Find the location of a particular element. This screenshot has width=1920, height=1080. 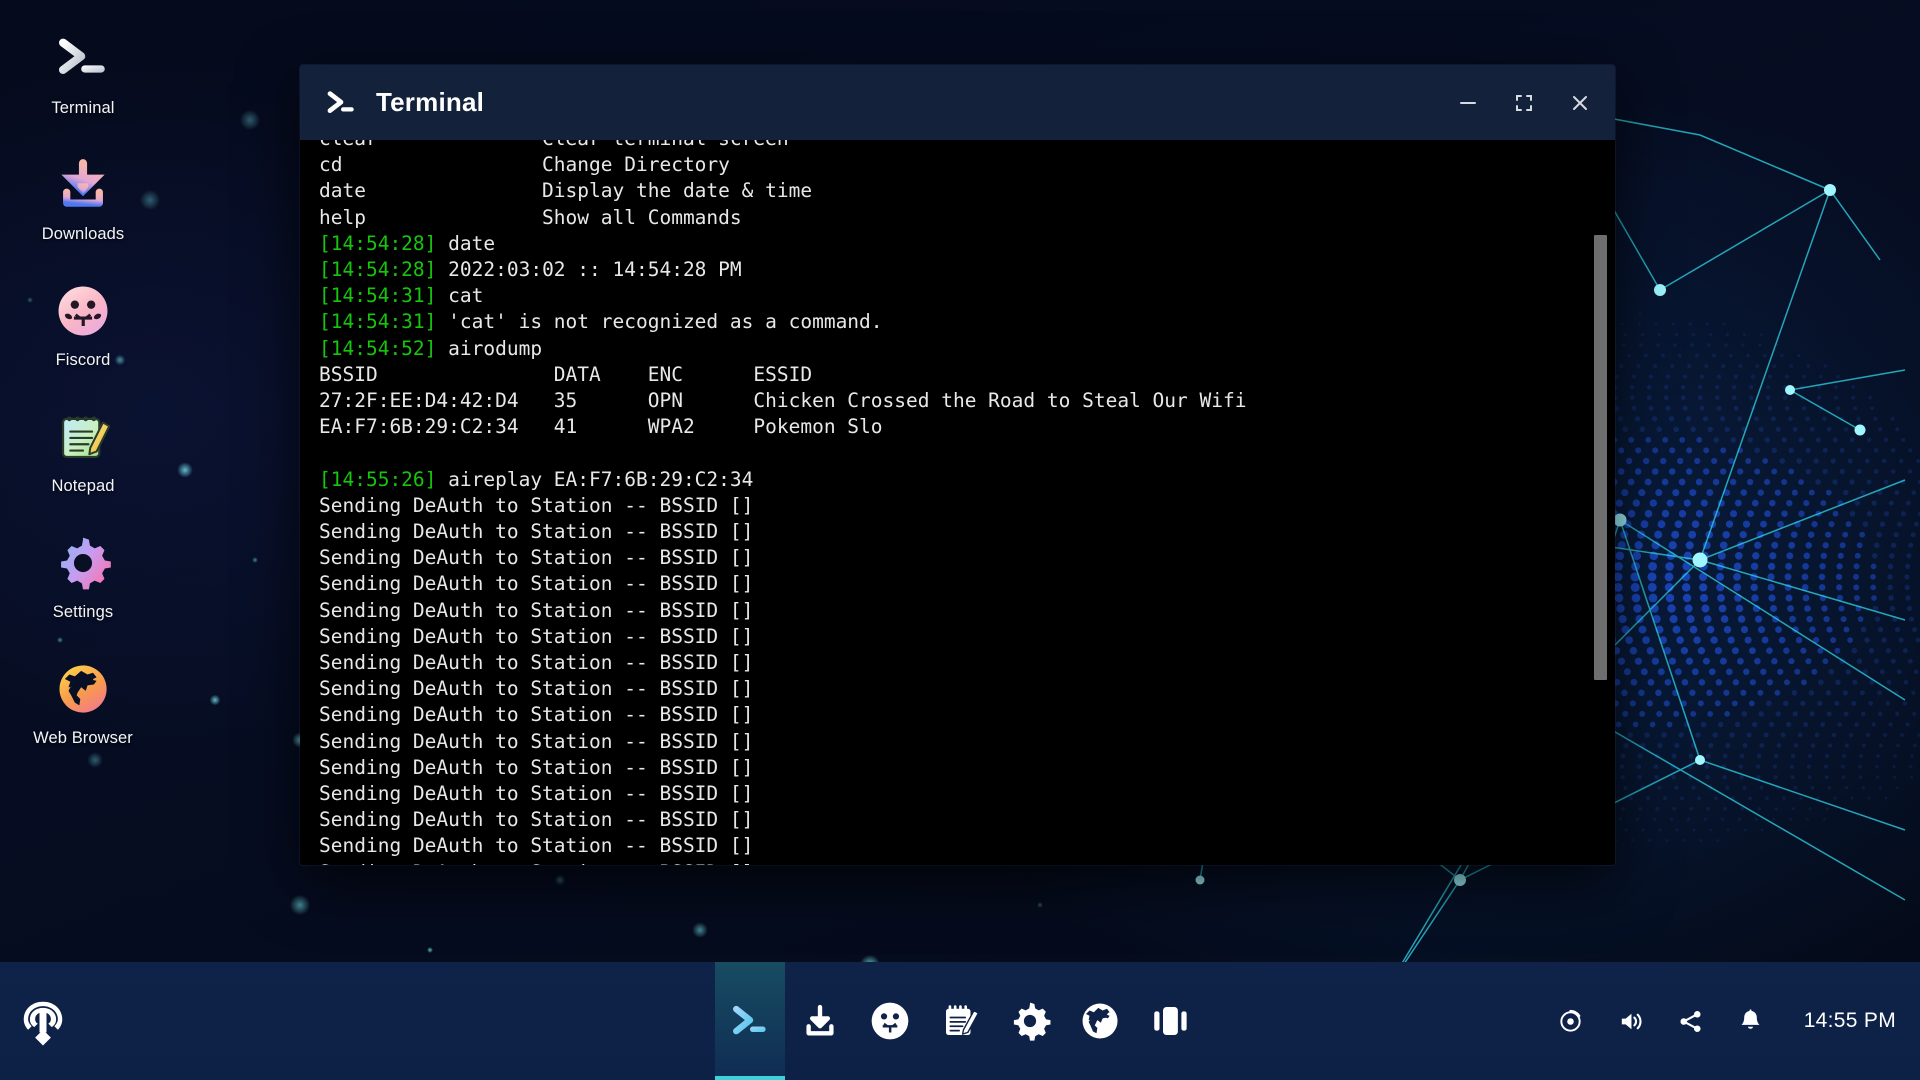

desktop-icon-settings: Settings is located at coordinates (83, 577).